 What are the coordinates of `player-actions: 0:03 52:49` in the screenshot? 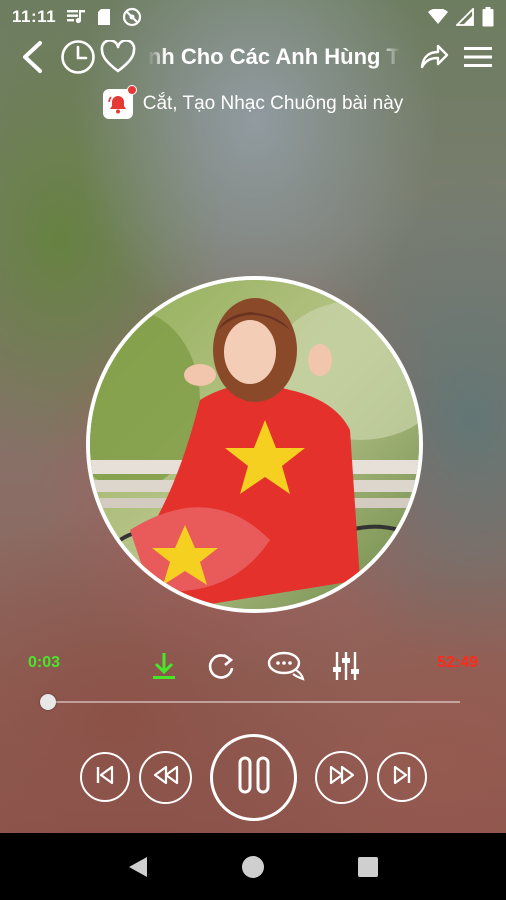 It's located at (253, 666).